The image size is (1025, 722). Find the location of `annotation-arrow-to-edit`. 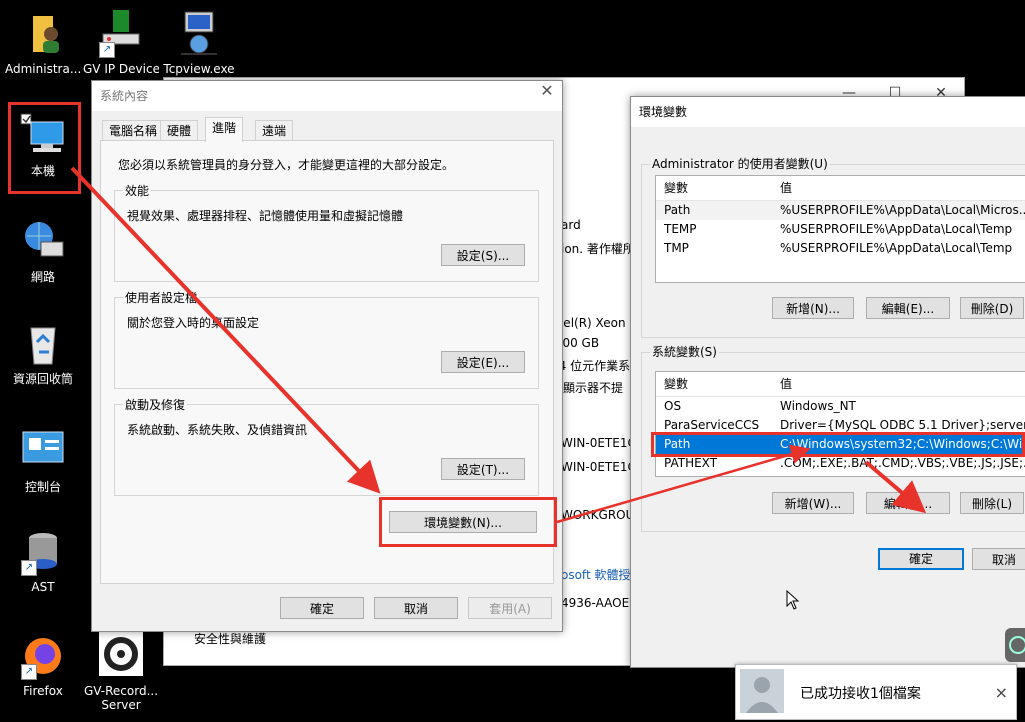

annotation-arrow-to-edit is located at coordinates (895, 487).